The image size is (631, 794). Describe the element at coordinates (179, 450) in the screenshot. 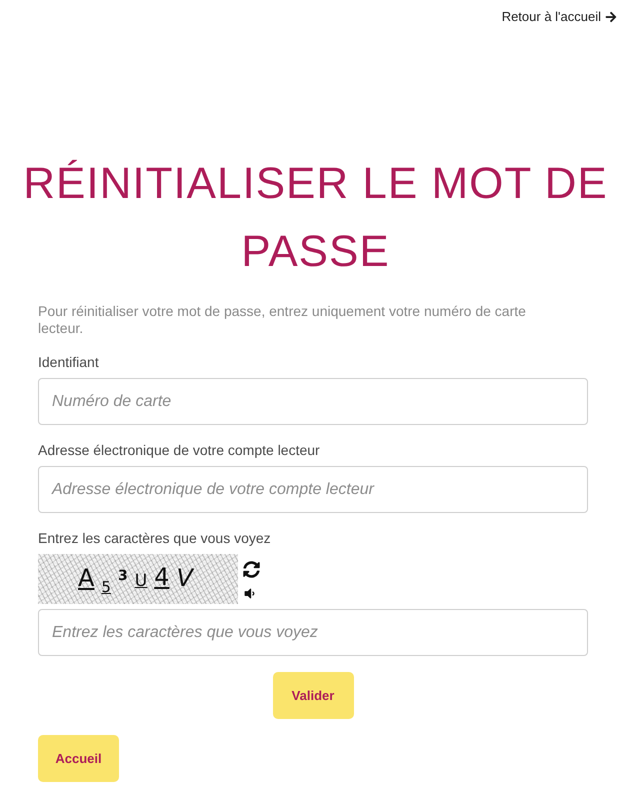

I see `field-label: Adresse électronique de votre compte lecteur` at that location.